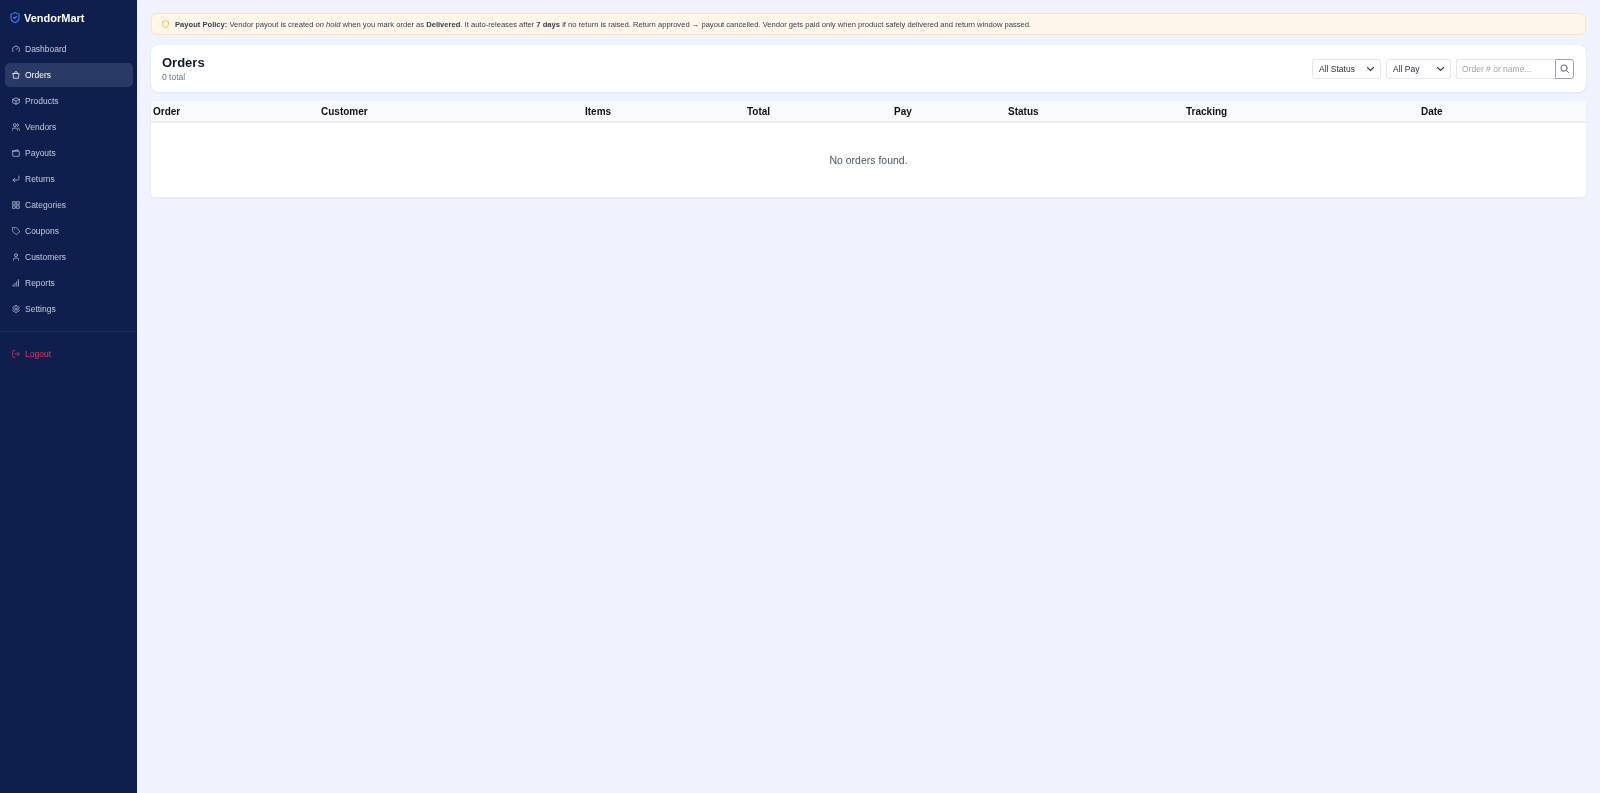  What do you see at coordinates (69, 231) in the screenshot?
I see `sidebar-item: Coupons` at bounding box center [69, 231].